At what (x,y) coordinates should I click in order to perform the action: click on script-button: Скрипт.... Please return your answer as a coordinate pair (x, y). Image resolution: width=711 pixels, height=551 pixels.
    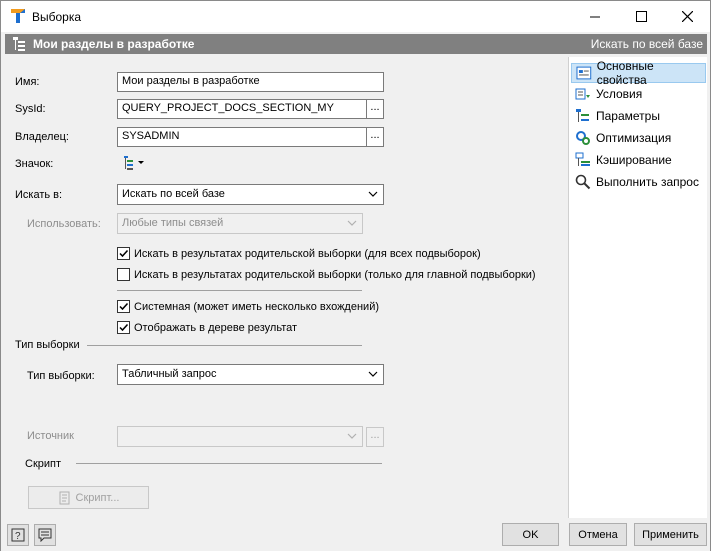
    Looking at the image, I should click on (88, 497).